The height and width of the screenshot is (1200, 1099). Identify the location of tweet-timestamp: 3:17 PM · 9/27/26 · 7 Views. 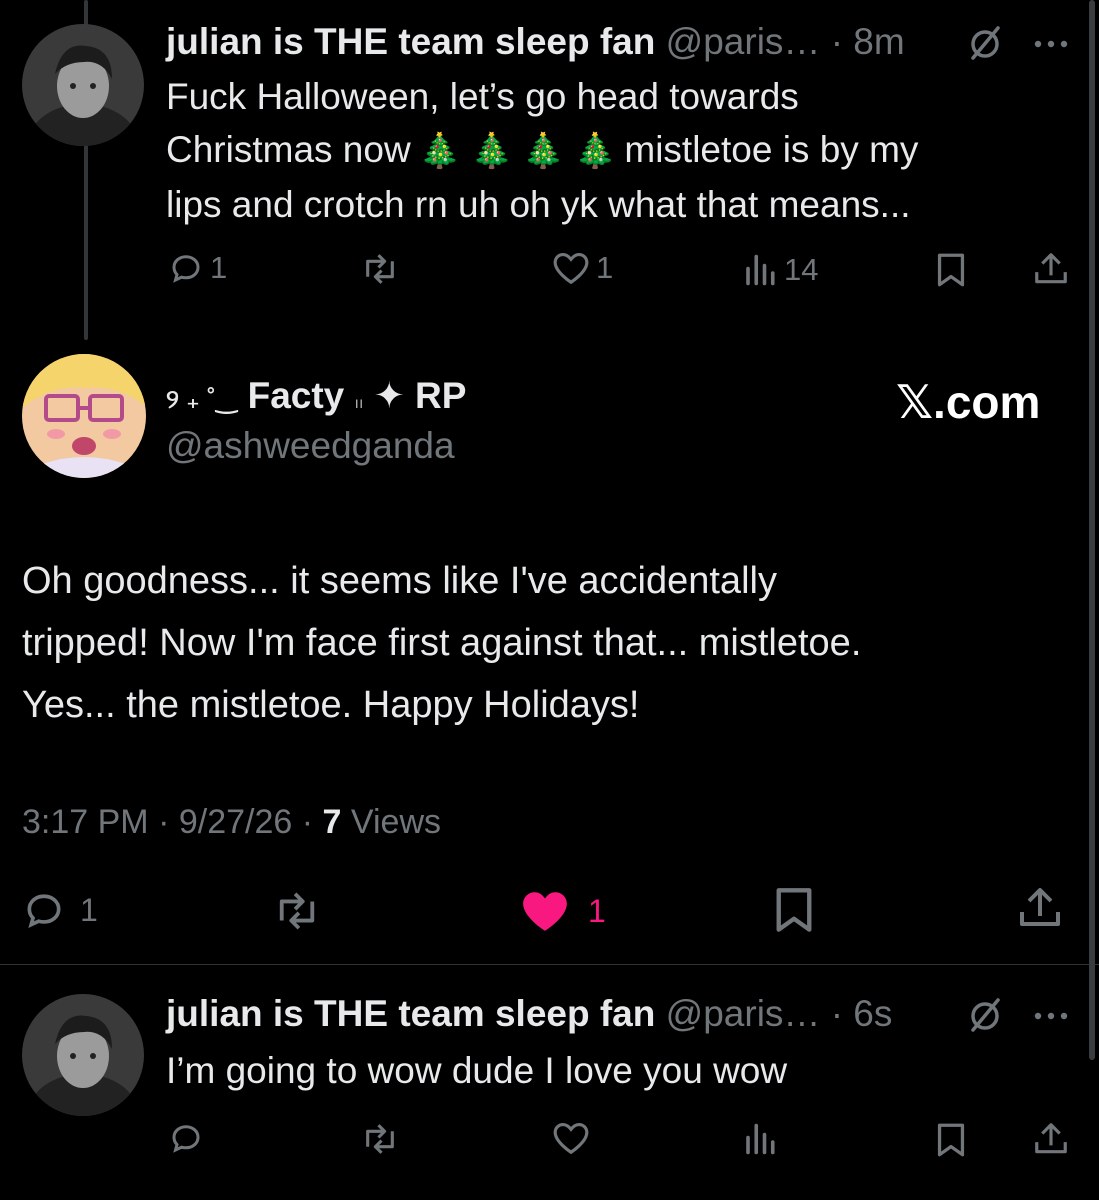
(231, 822).